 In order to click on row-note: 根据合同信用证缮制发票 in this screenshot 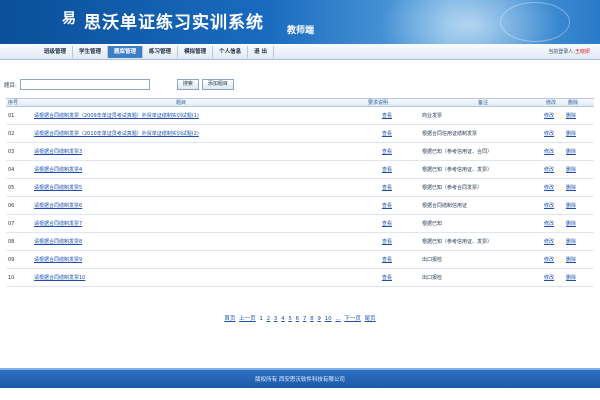, I will do `click(450, 134)`.